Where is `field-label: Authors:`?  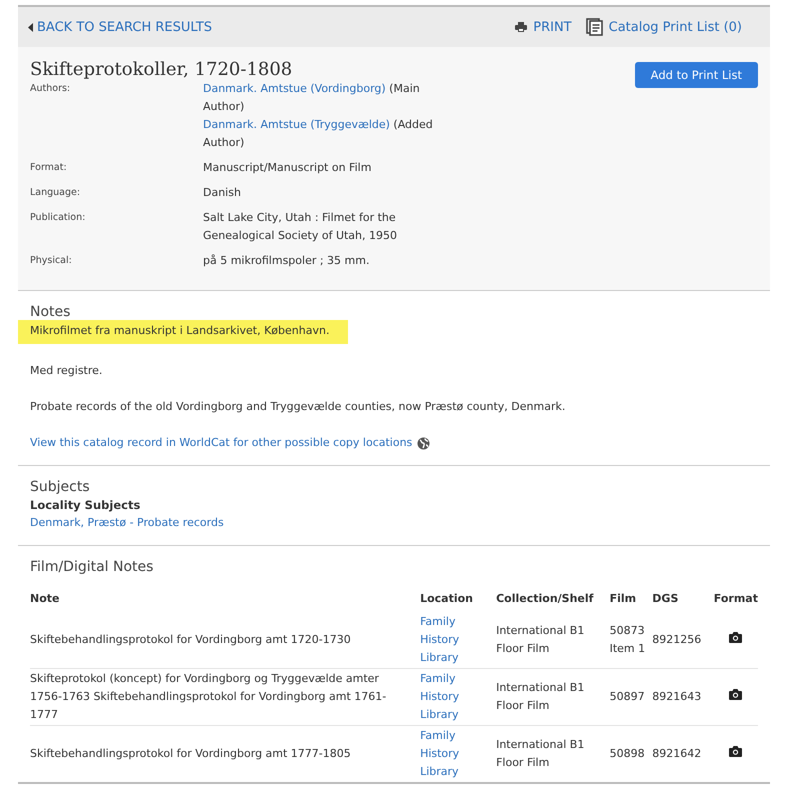 field-label: Authors: is located at coordinates (51, 89).